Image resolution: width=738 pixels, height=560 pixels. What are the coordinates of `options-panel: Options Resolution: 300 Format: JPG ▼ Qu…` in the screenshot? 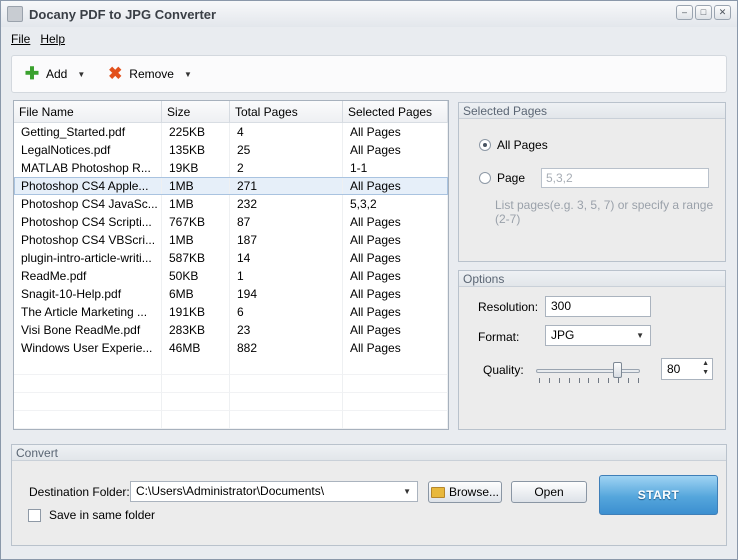 It's located at (592, 350).